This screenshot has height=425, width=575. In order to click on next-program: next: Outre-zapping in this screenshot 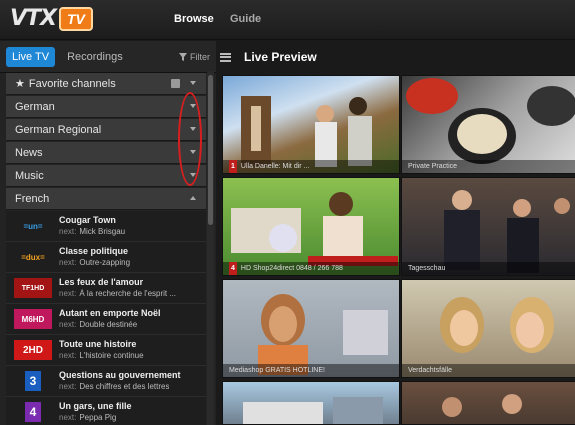, I will do `click(95, 262)`.